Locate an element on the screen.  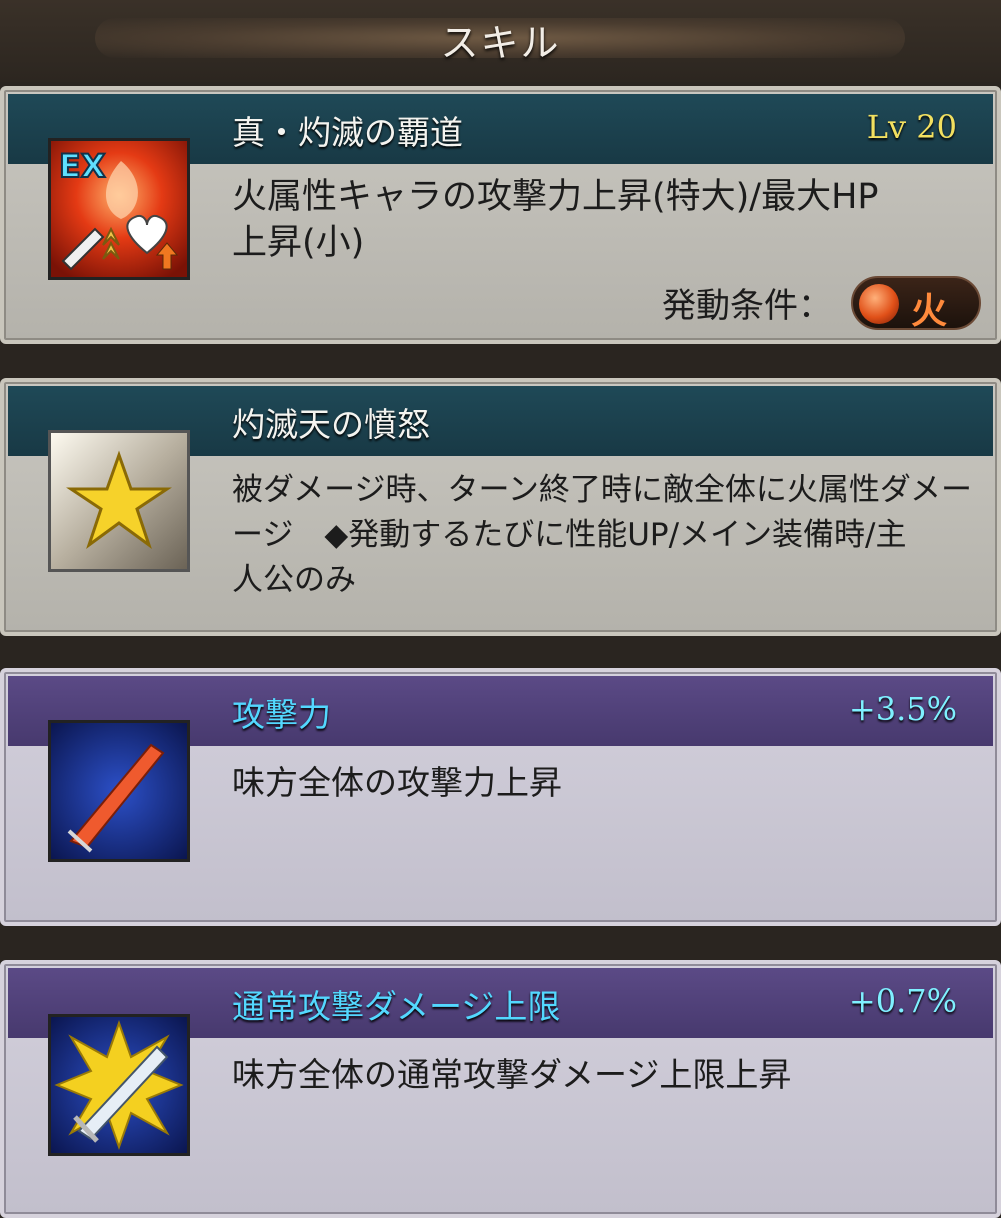
skill-title: 灼滅天の憤怒 is located at coordinates (331, 424).